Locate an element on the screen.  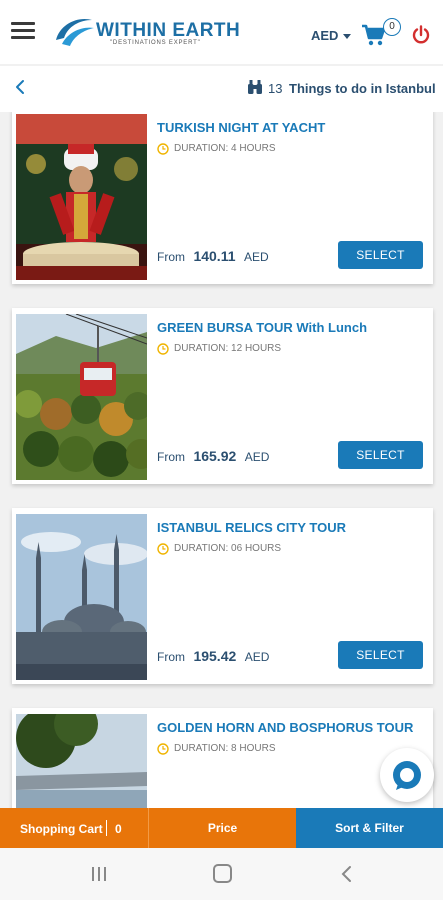
tour-duration: DURATION: 4 HOURS is located at coordinates (225, 148).